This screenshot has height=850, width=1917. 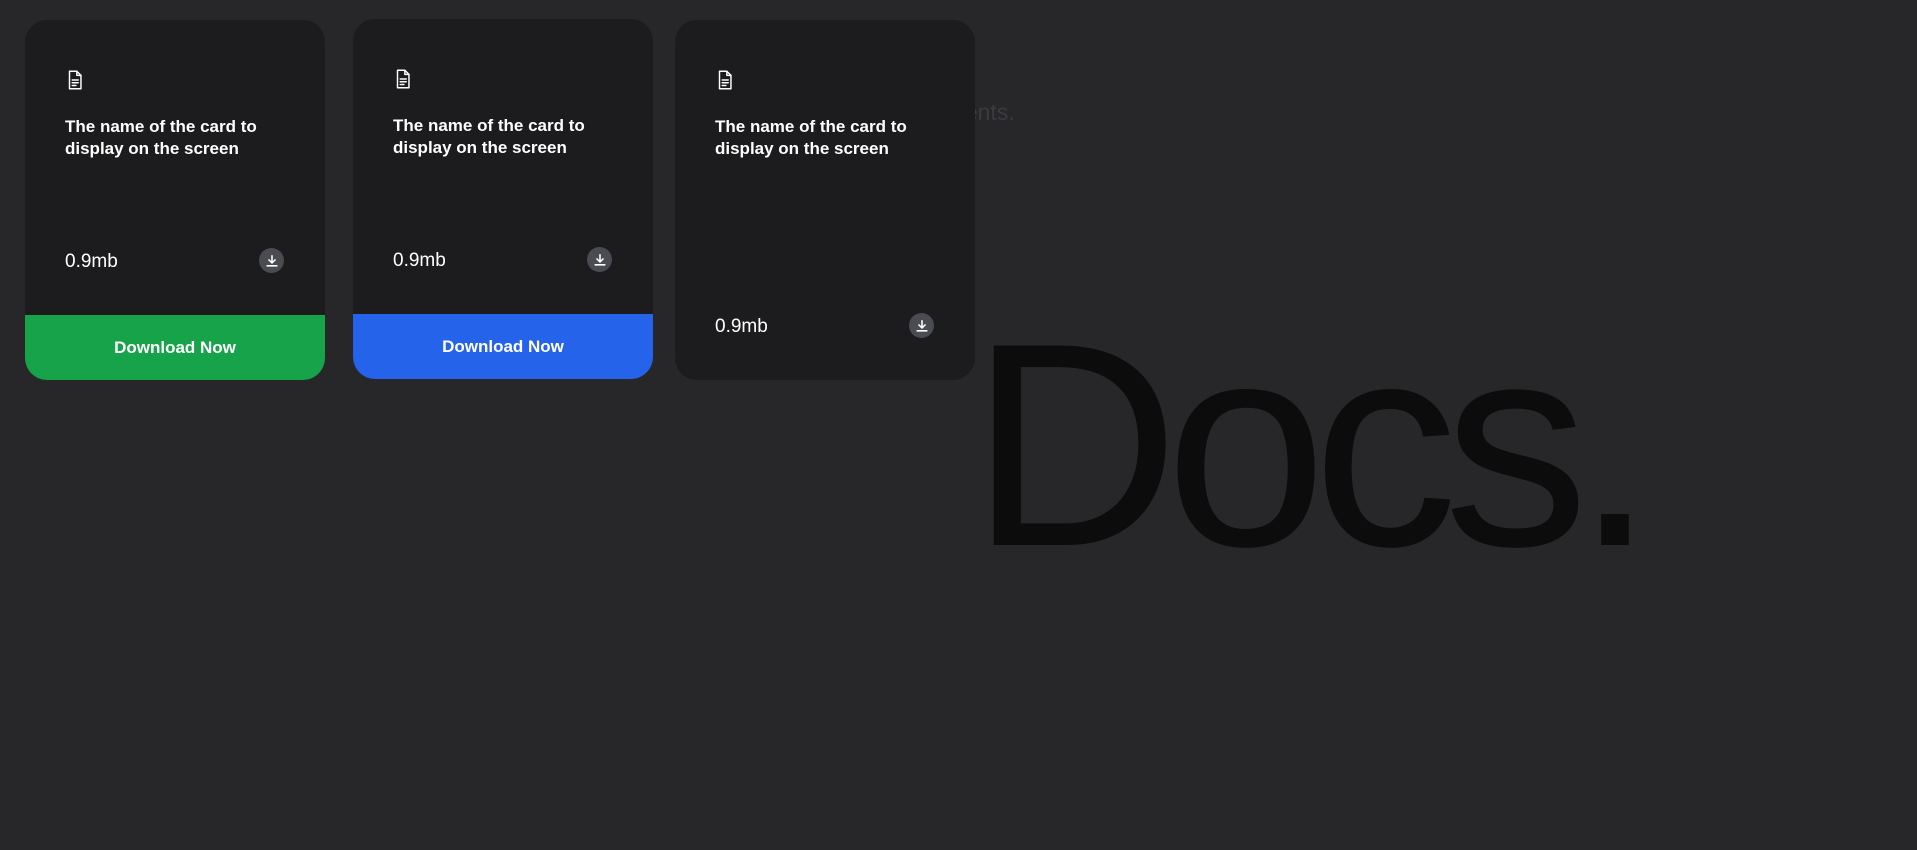 What do you see at coordinates (1312, 445) in the screenshot?
I see `background-title: Docs.` at bounding box center [1312, 445].